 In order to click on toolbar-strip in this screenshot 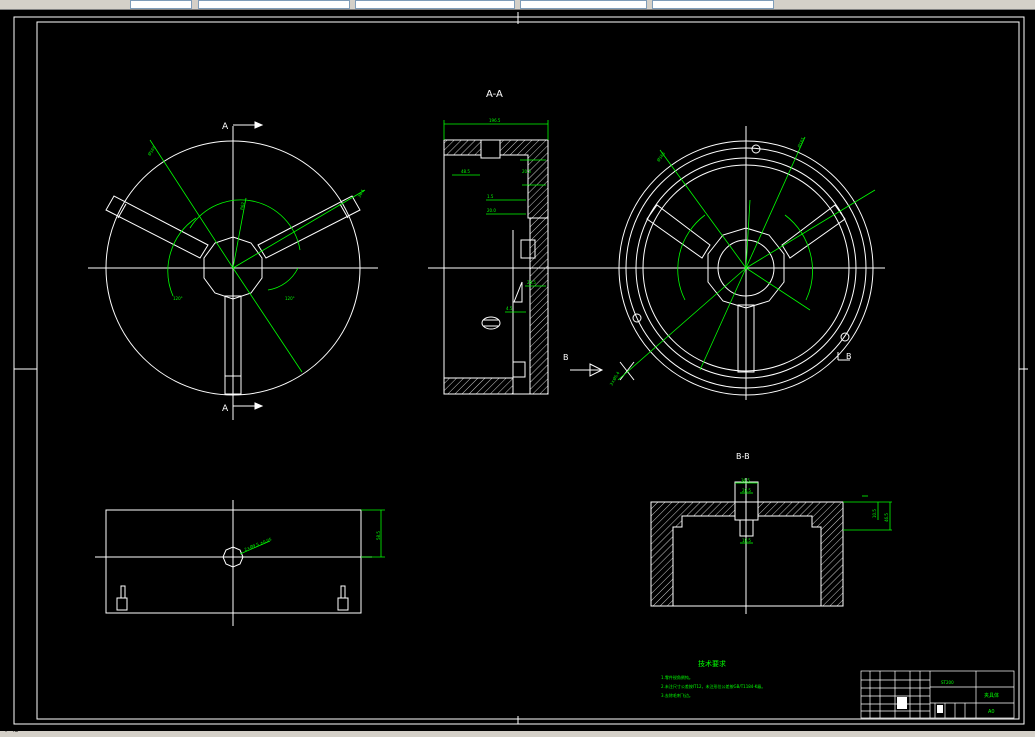, I will do `click(517, 5)`.